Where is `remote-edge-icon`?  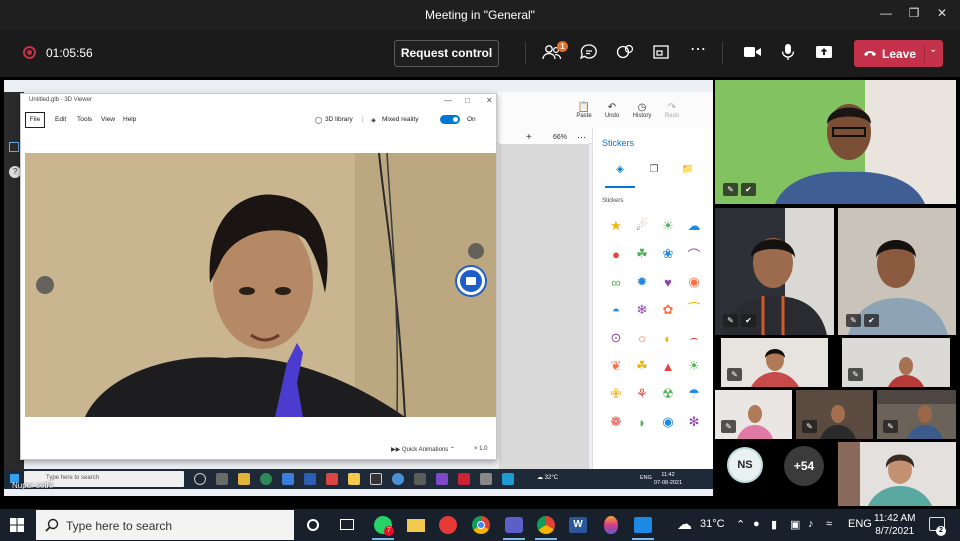
remote-edge-icon is located at coordinates (288, 479).